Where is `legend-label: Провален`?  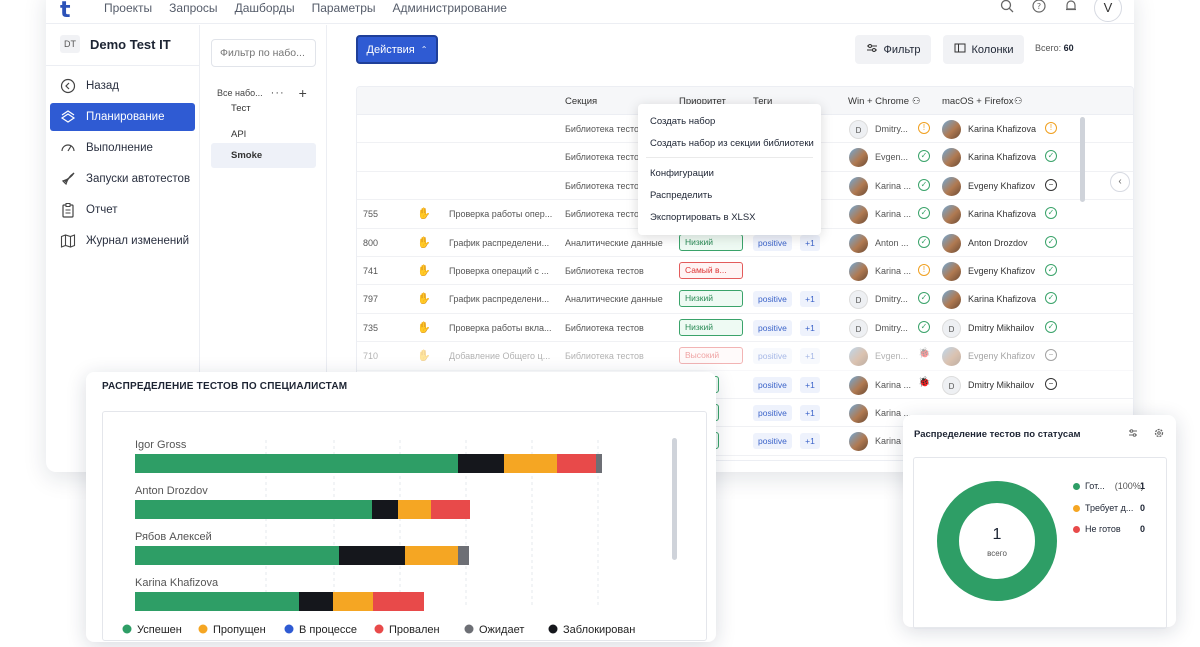
legend-label: Провален is located at coordinates (414, 630).